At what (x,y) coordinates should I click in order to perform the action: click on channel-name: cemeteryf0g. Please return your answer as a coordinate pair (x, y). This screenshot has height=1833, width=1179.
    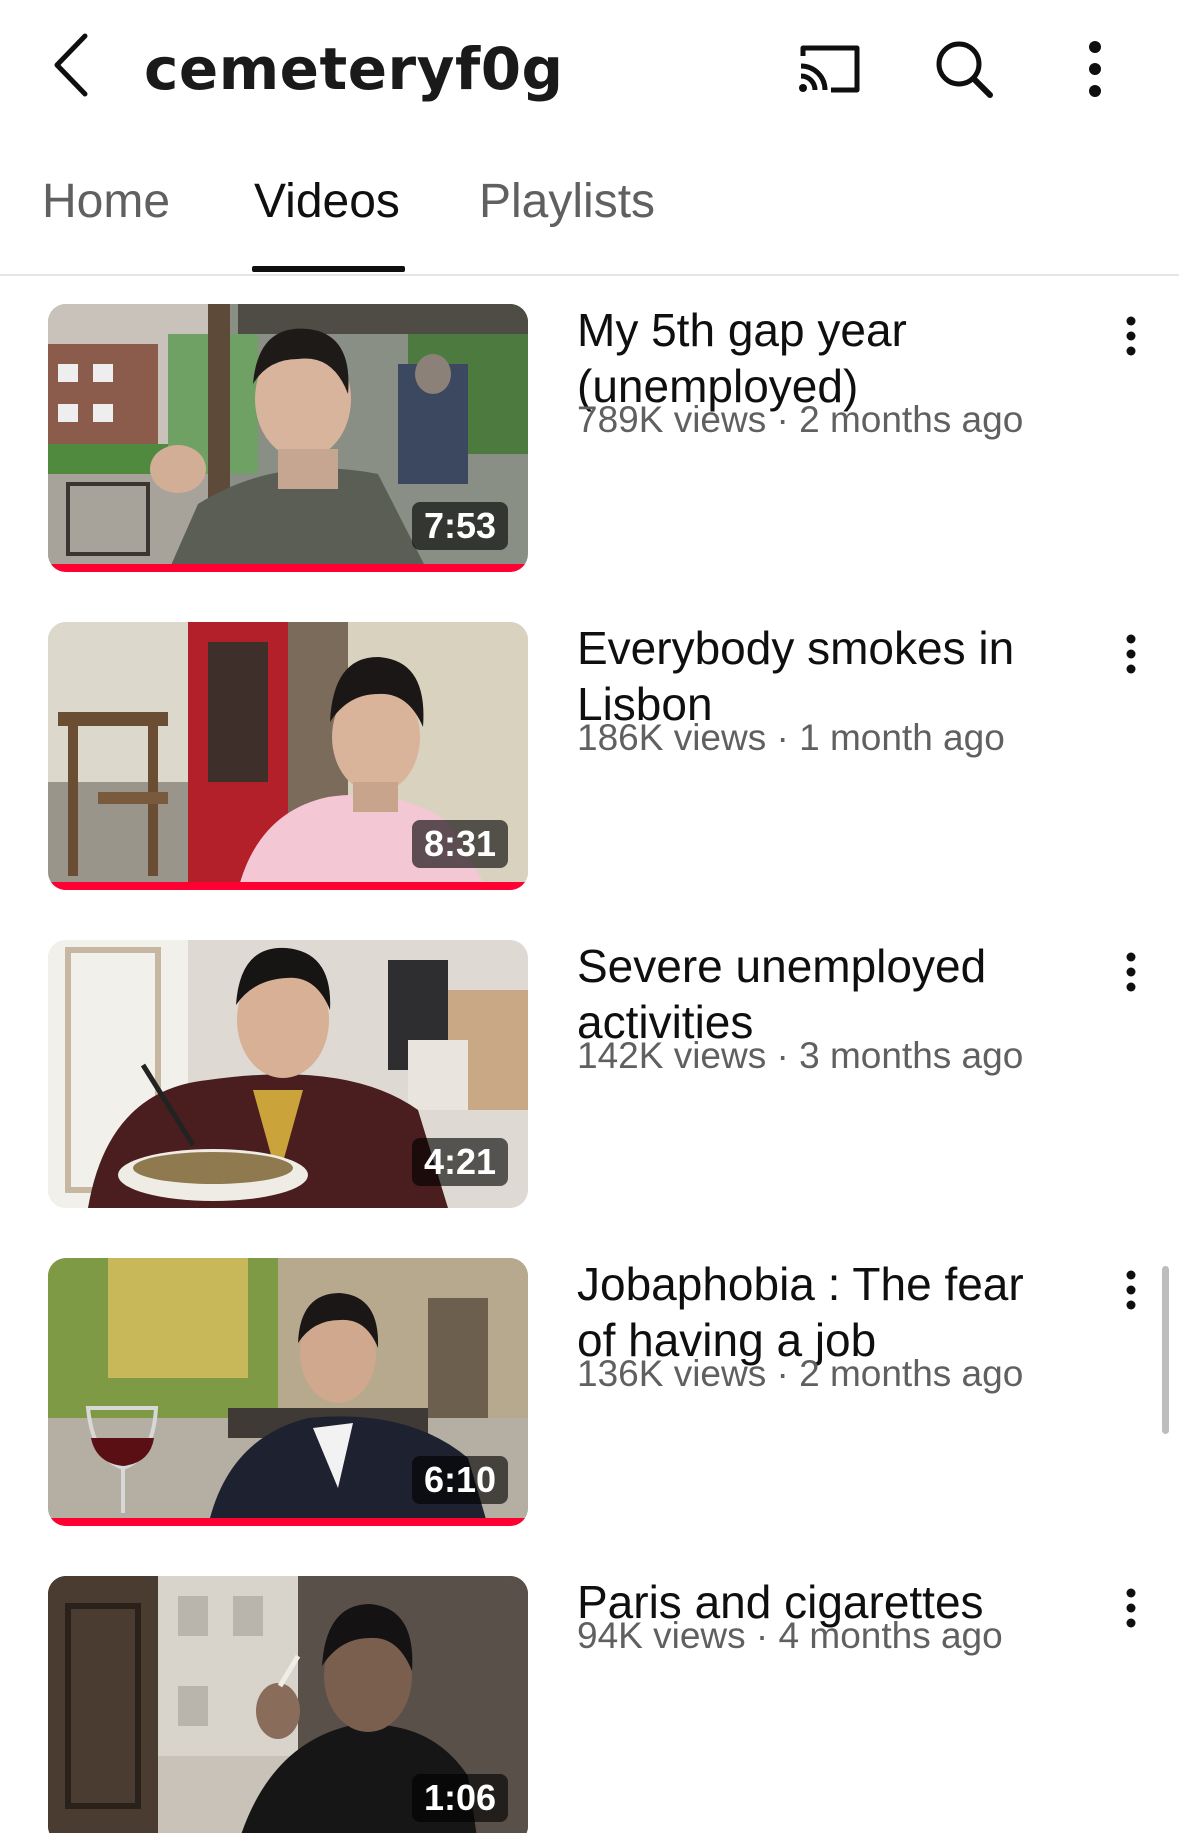
    Looking at the image, I should click on (354, 69).